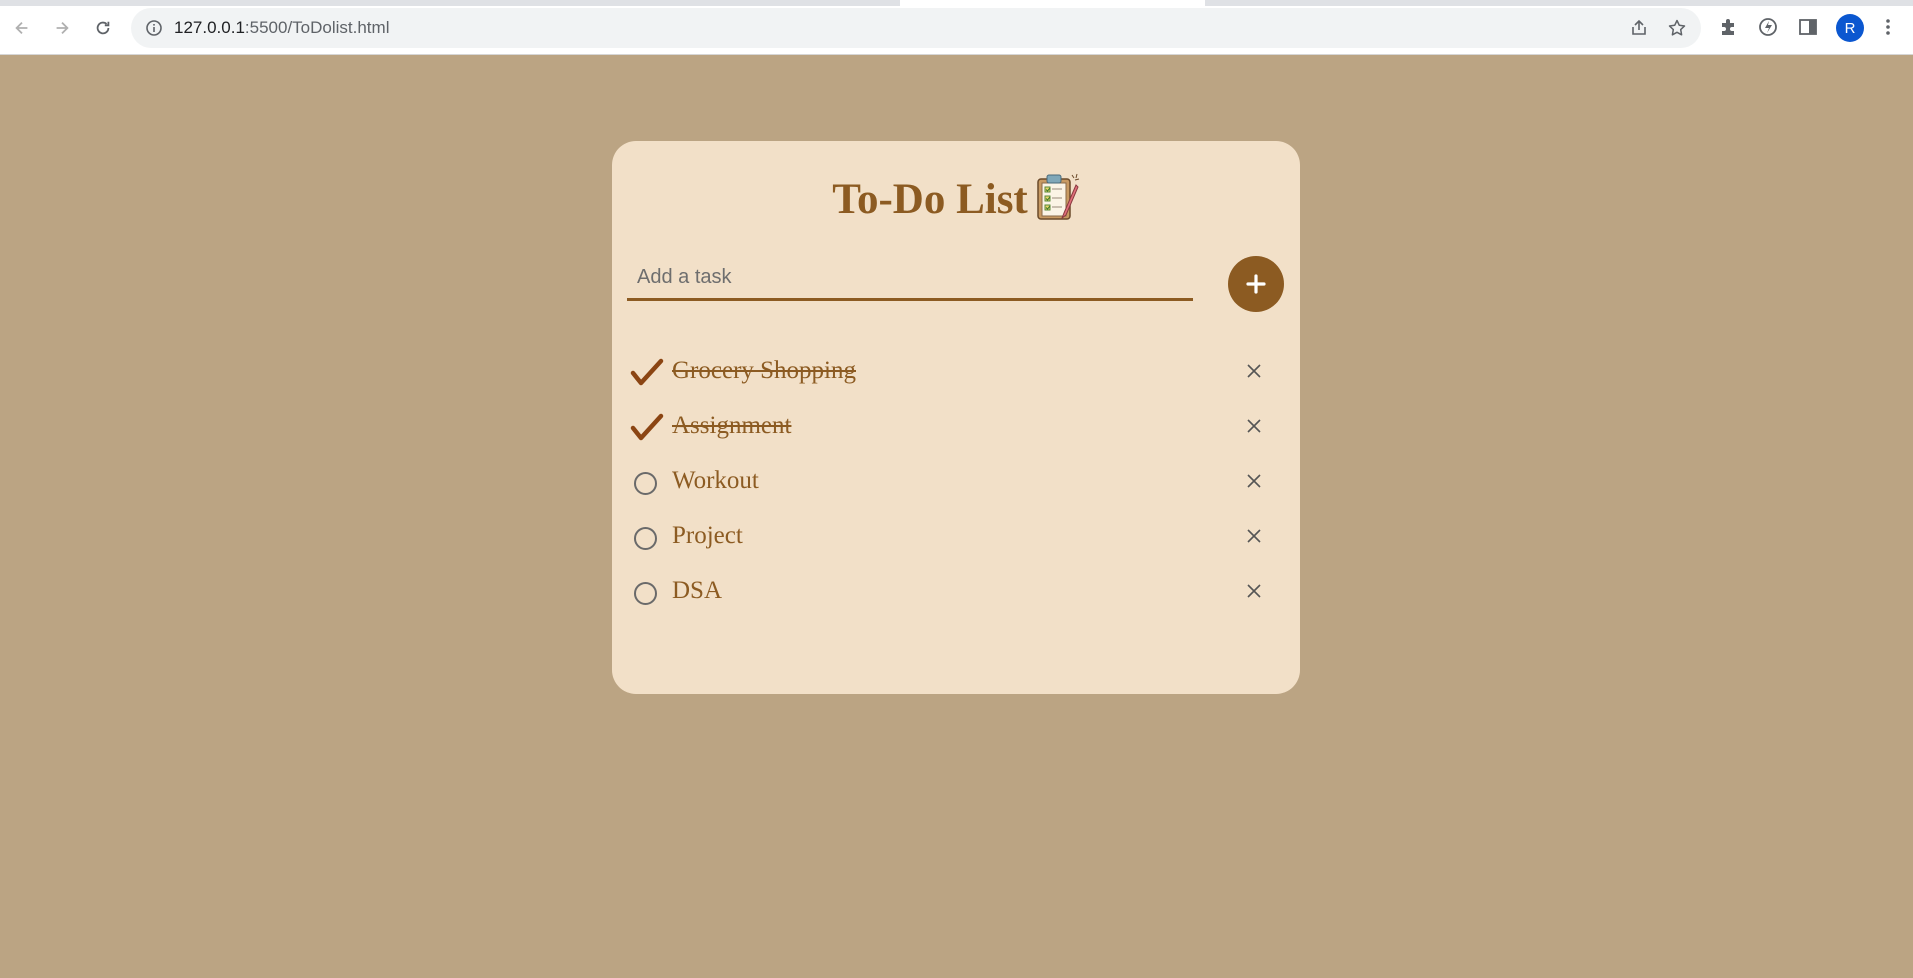 This screenshot has width=1913, height=978. I want to click on share-icon, so click(1639, 28).